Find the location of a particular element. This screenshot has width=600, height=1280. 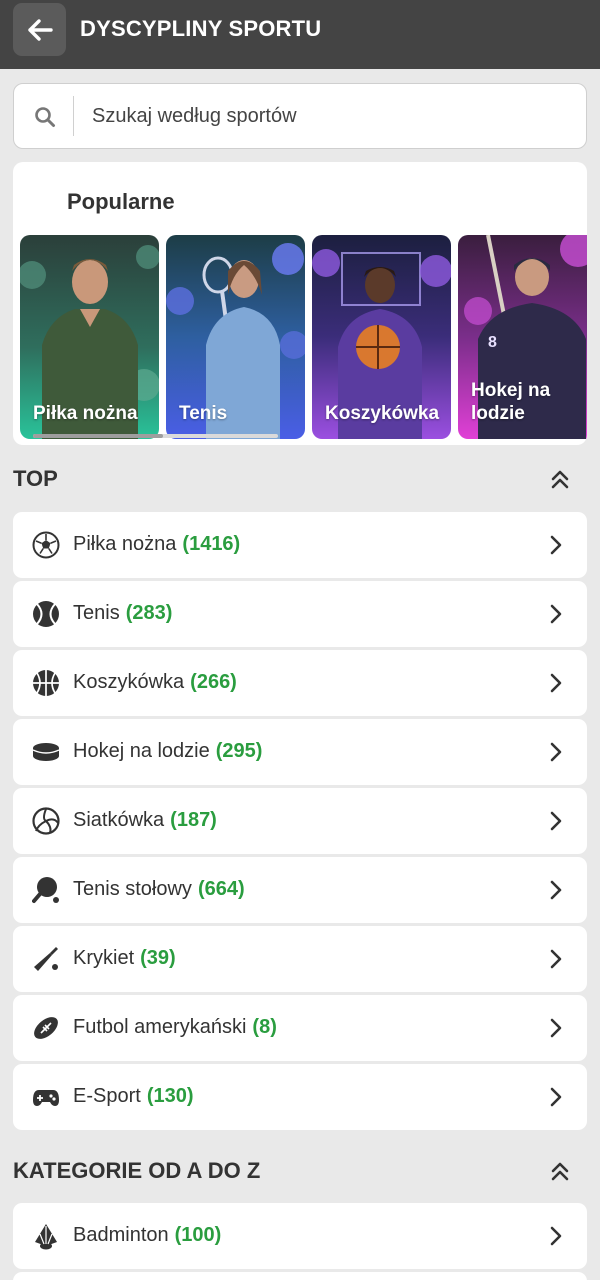

sport-name: Krykiet is located at coordinates (104, 958).